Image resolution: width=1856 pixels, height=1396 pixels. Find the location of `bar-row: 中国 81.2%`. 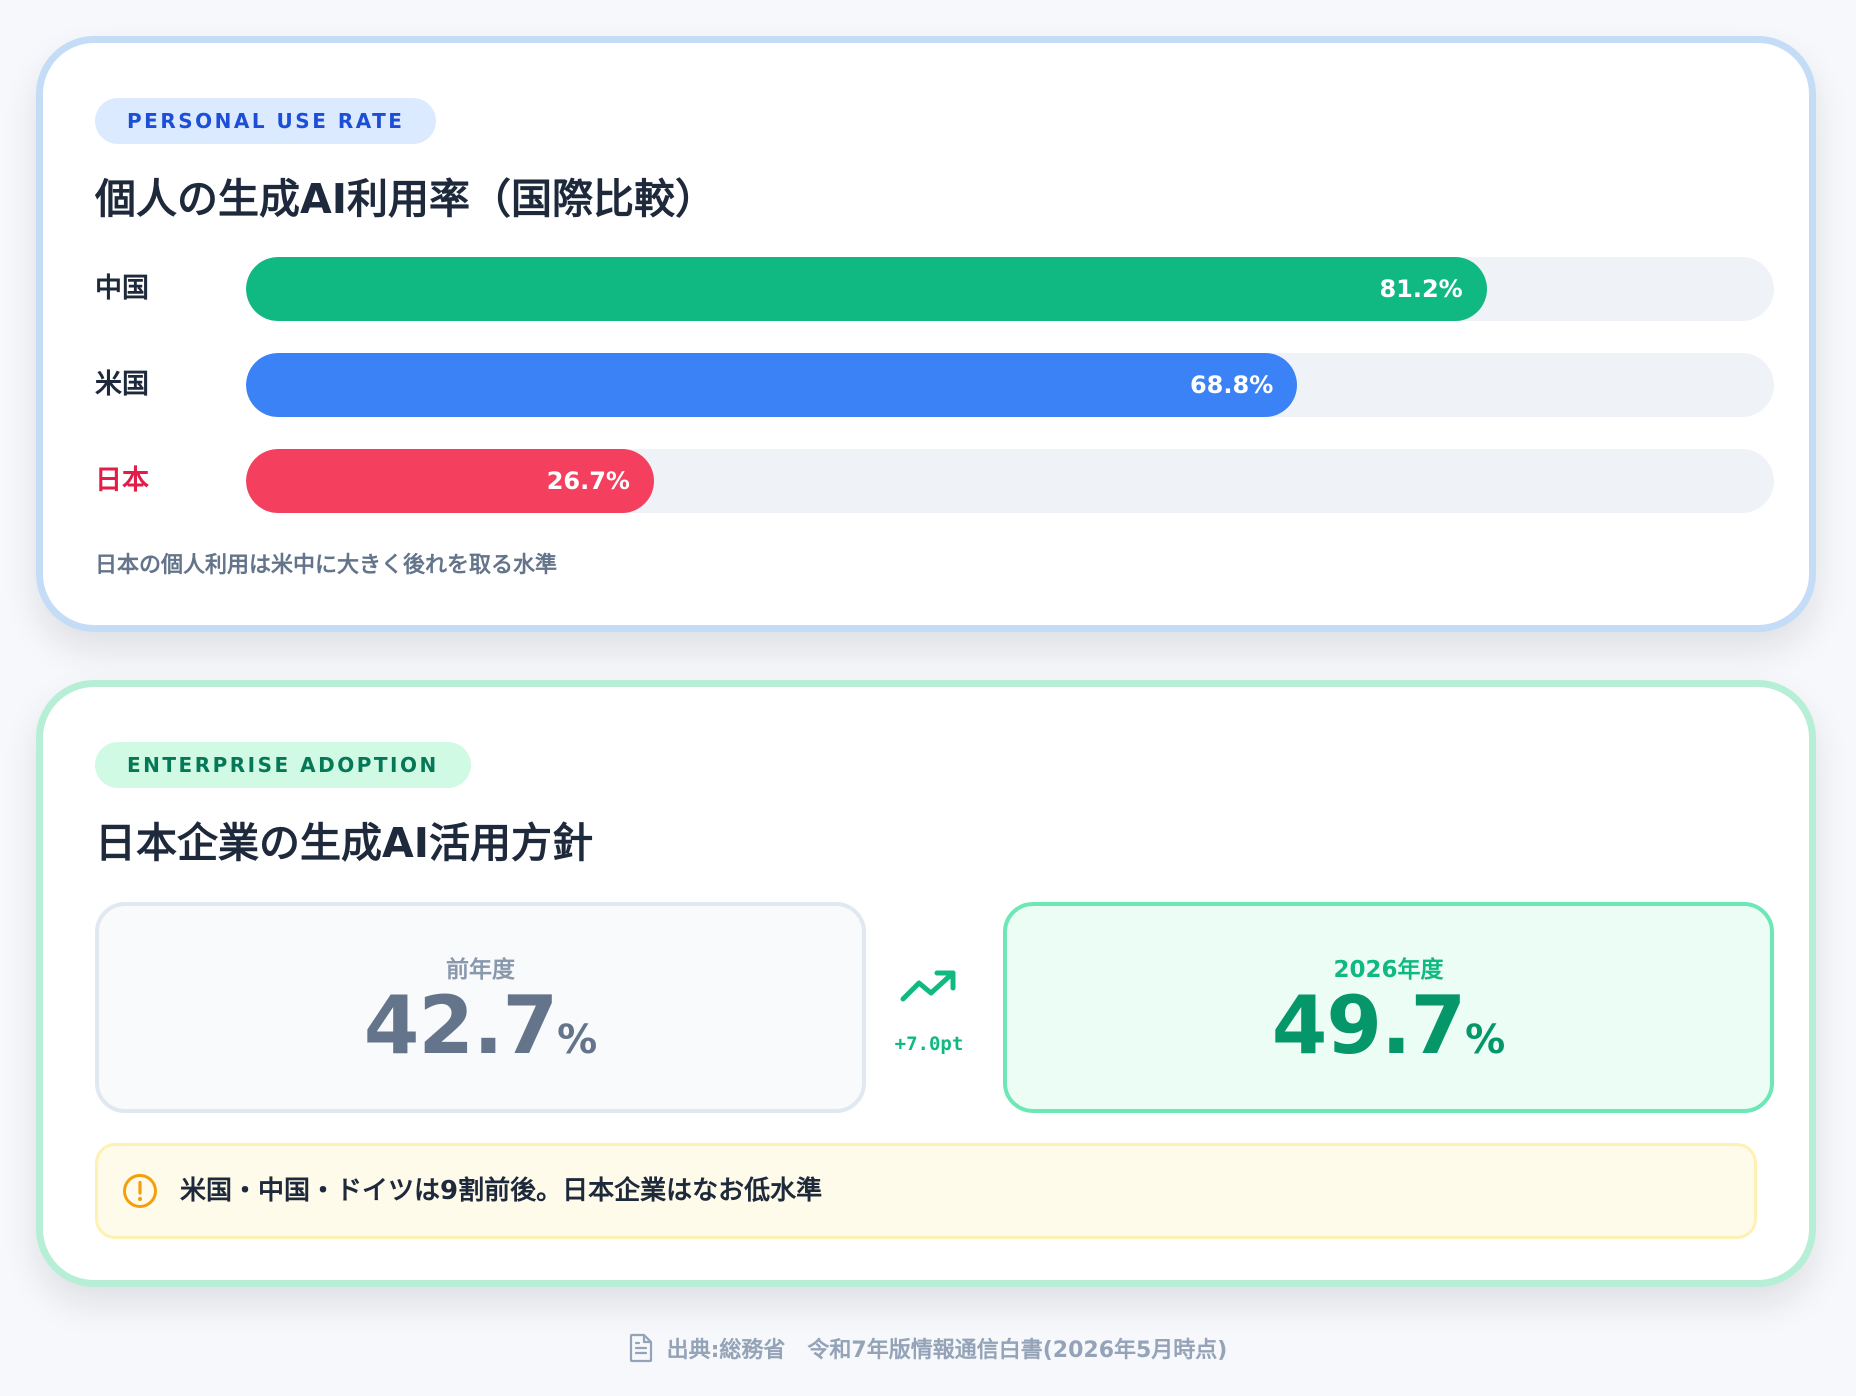

bar-row: 中国 81.2% is located at coordinates (934, 289).